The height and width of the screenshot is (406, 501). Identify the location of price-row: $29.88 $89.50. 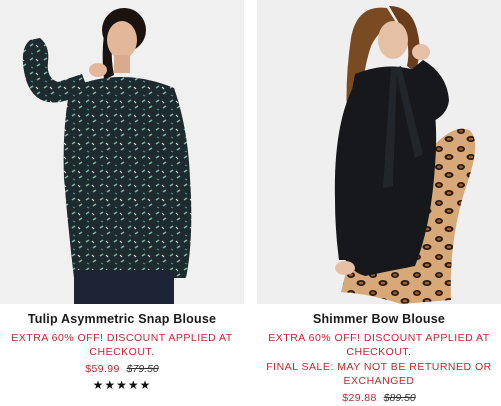
(379, 398).